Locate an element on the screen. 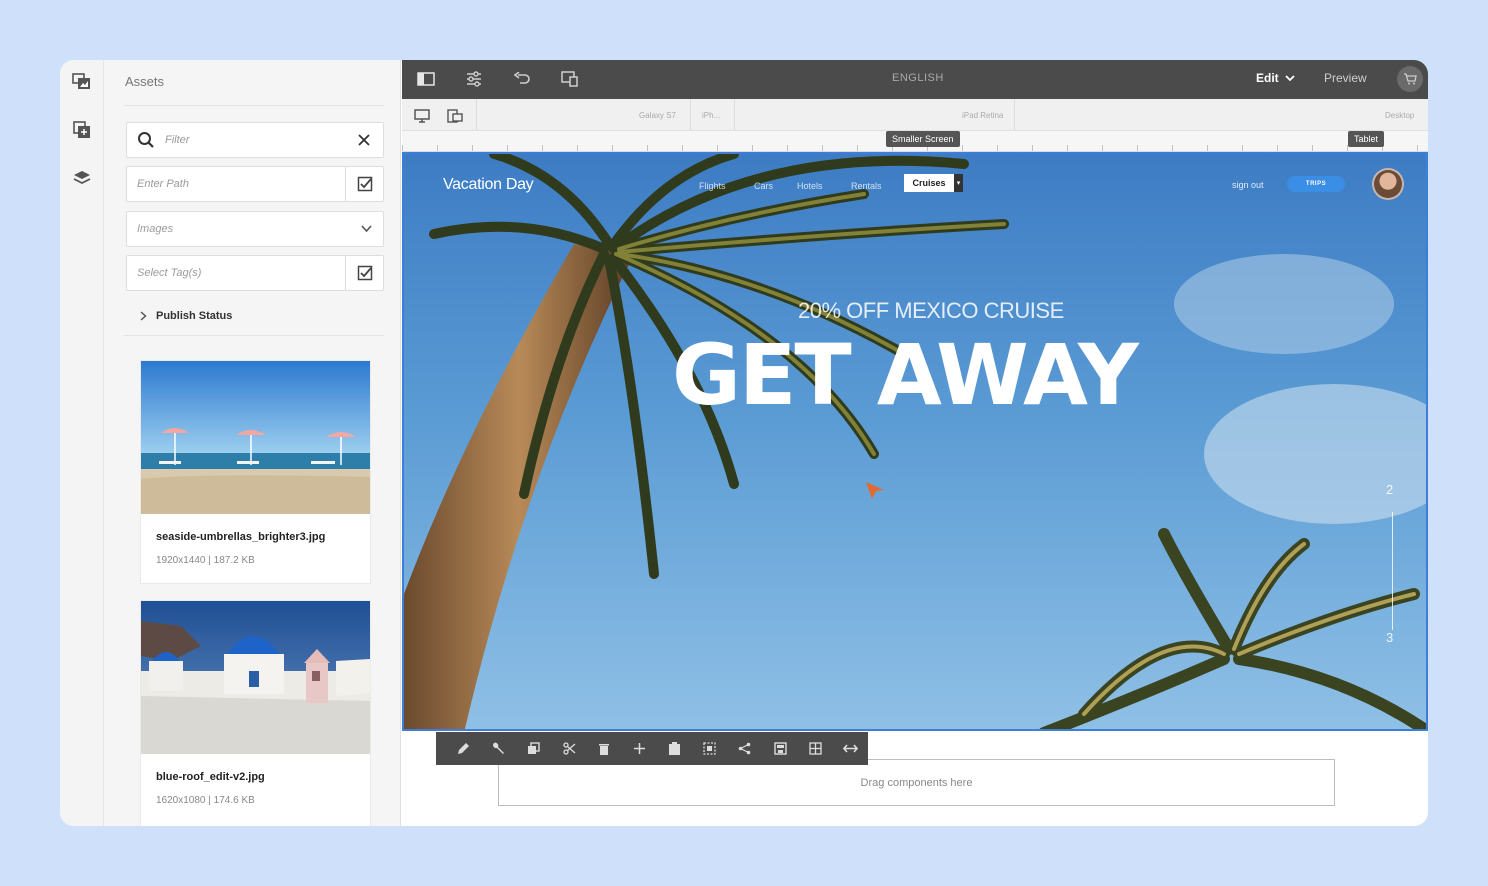 The height and width of the screenshot is (886, 1488). nav-flights: Flights is located at coordinates (712, 186).